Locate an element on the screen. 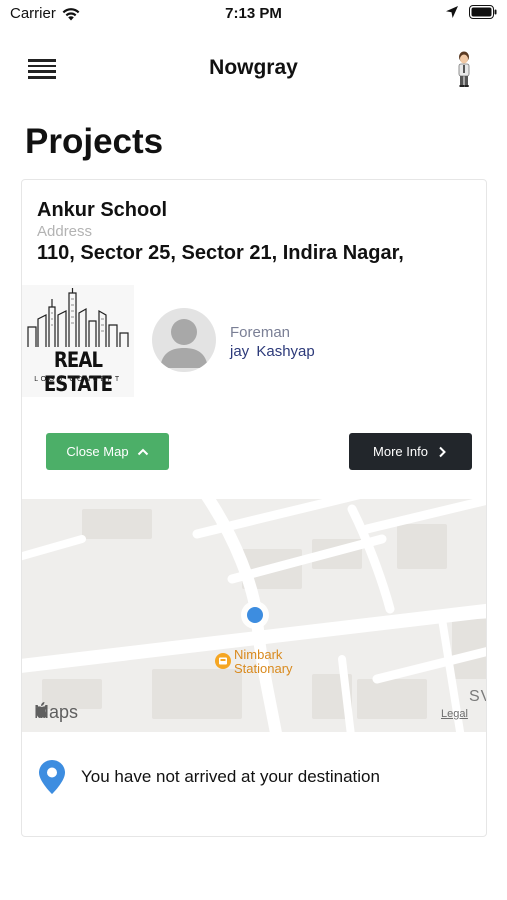  more-info-button: More Info is located at coordinates (410, 451).